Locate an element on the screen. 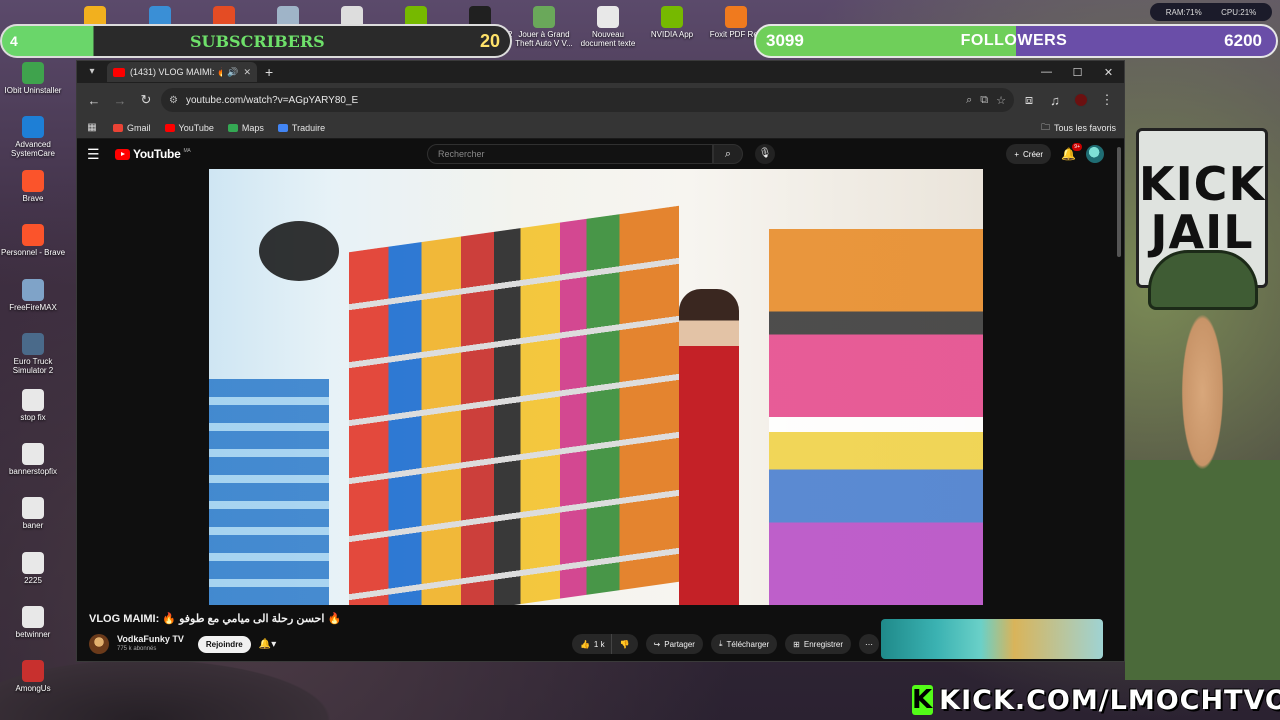 This screenshot has height=720, width=1280. hamburger-menu-icon: ☰ is located at coordinates (95, 154).